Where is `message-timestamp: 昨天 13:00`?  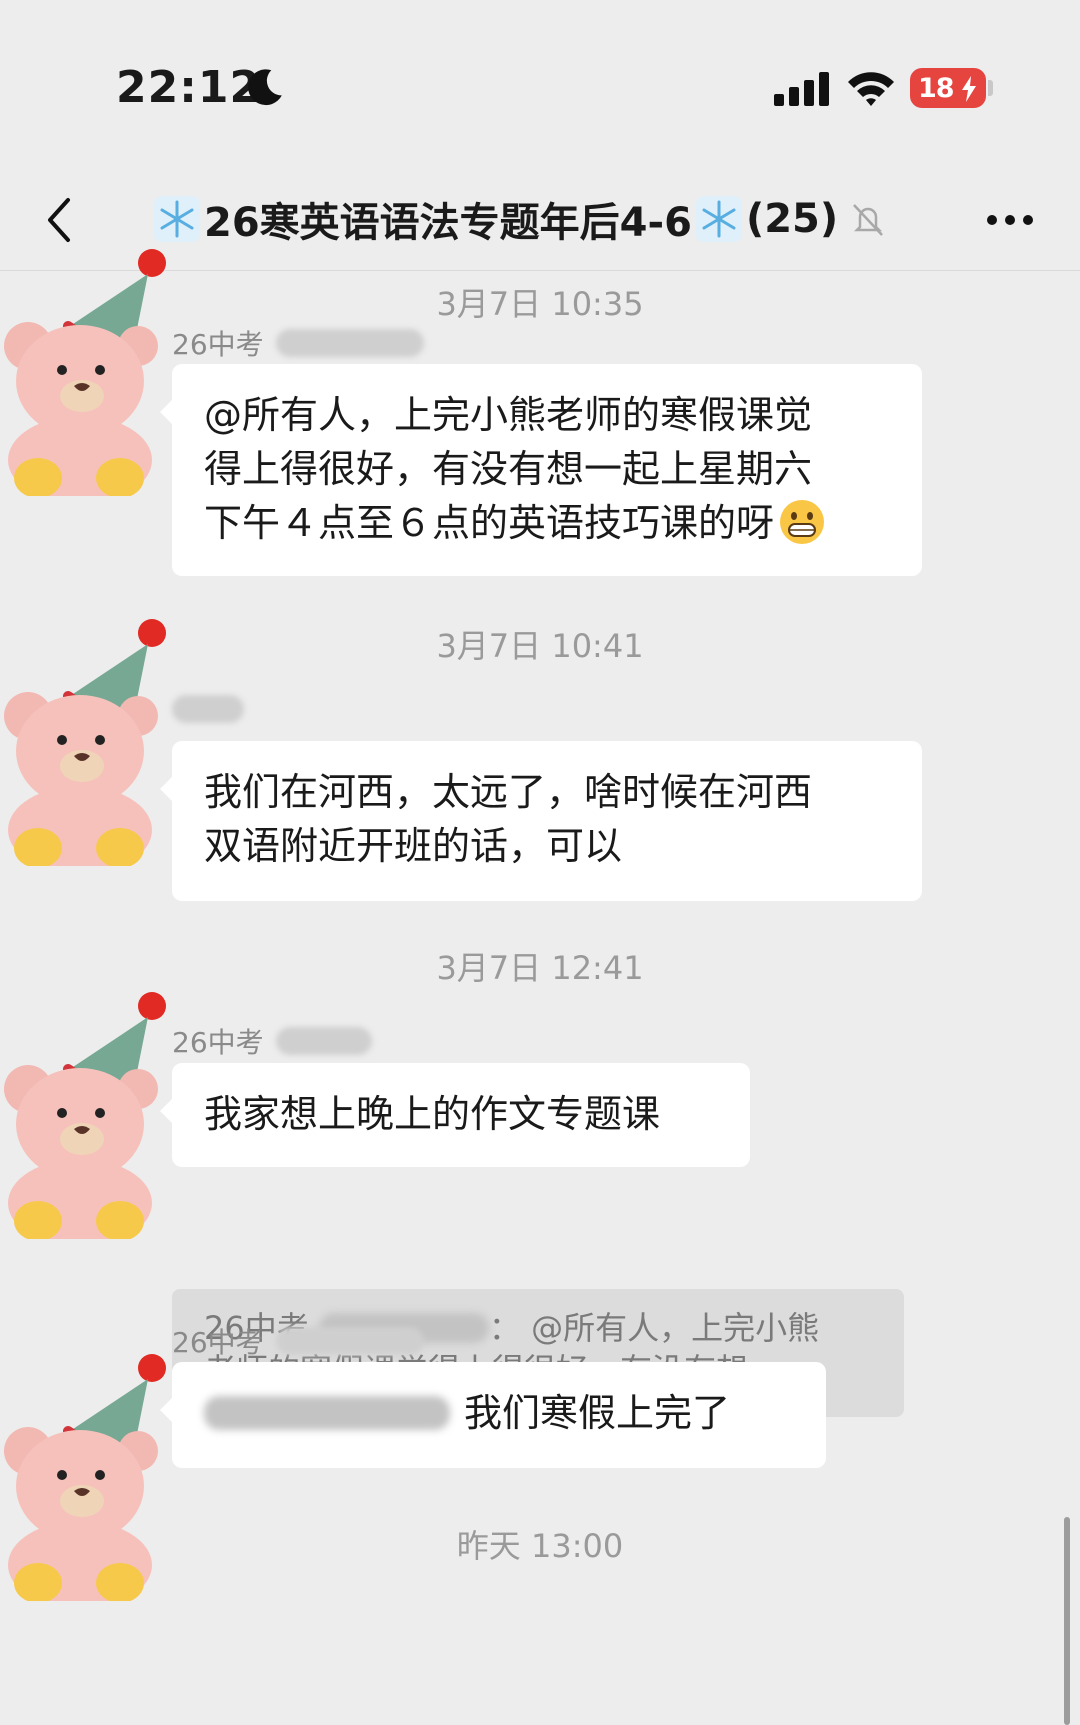 message-timestamp: 昨天 13:00 is located at coordinates (540, 1546).